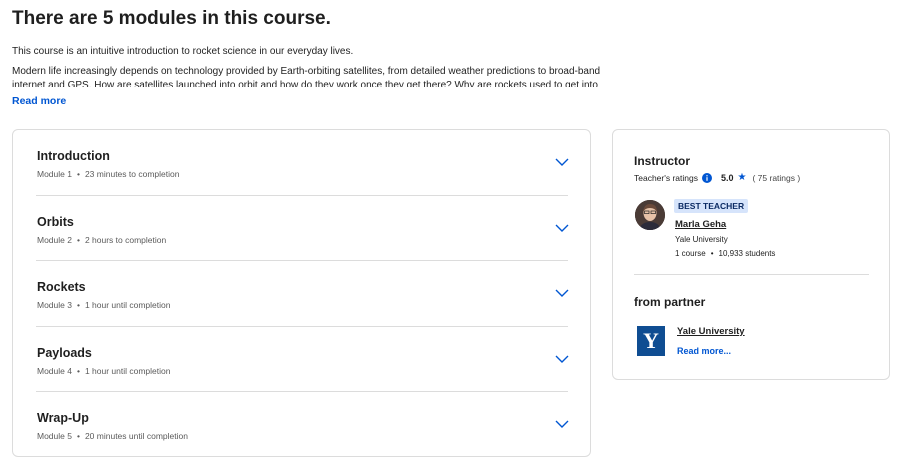  What do you see at coordinates (701, 239) in the screenshot?
I see `instructor-university: Yale University` at bounding box center [701, 239].